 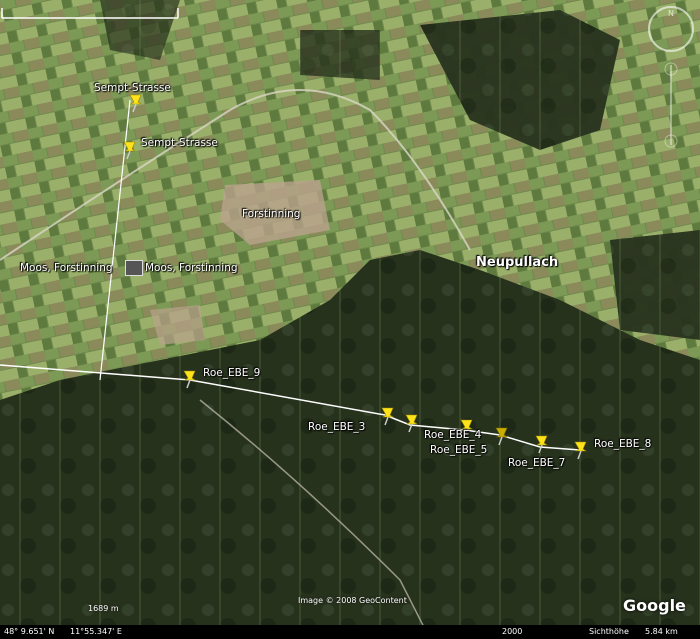 What do you see at coordinates (512, 631) in the screenshot?
I see `imagery-year: 2000` at bounding box center [512, 631].